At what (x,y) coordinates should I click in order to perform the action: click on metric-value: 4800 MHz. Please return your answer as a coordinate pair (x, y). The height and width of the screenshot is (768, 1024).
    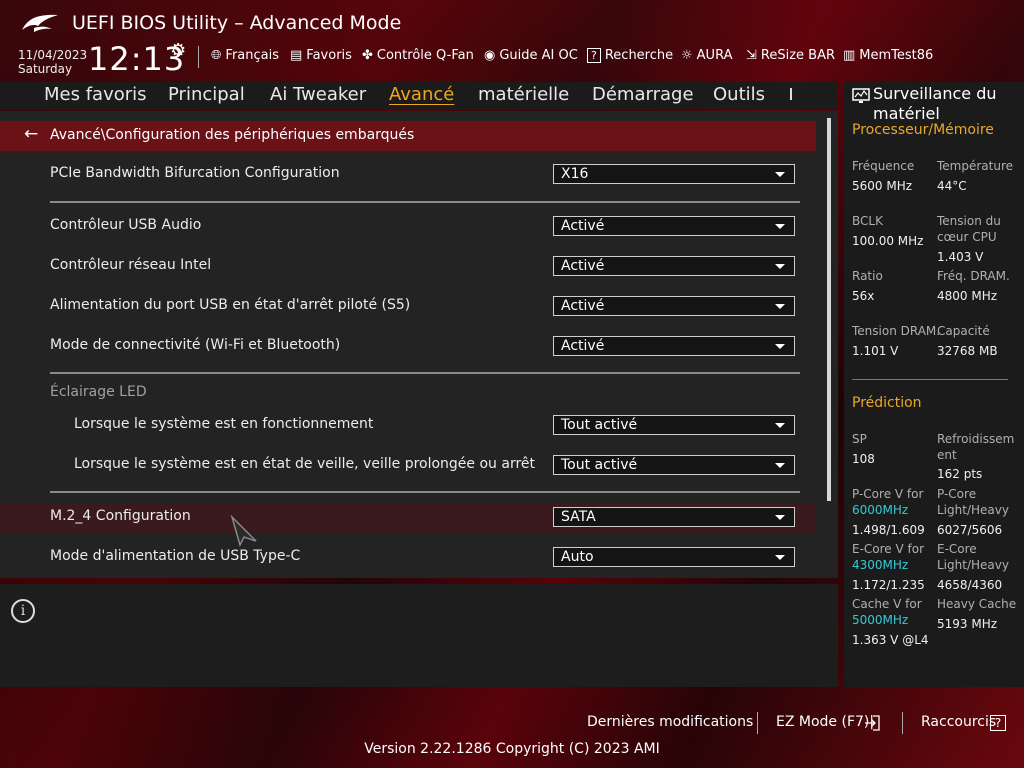
    Looking at the image, I should click on (967, 296).